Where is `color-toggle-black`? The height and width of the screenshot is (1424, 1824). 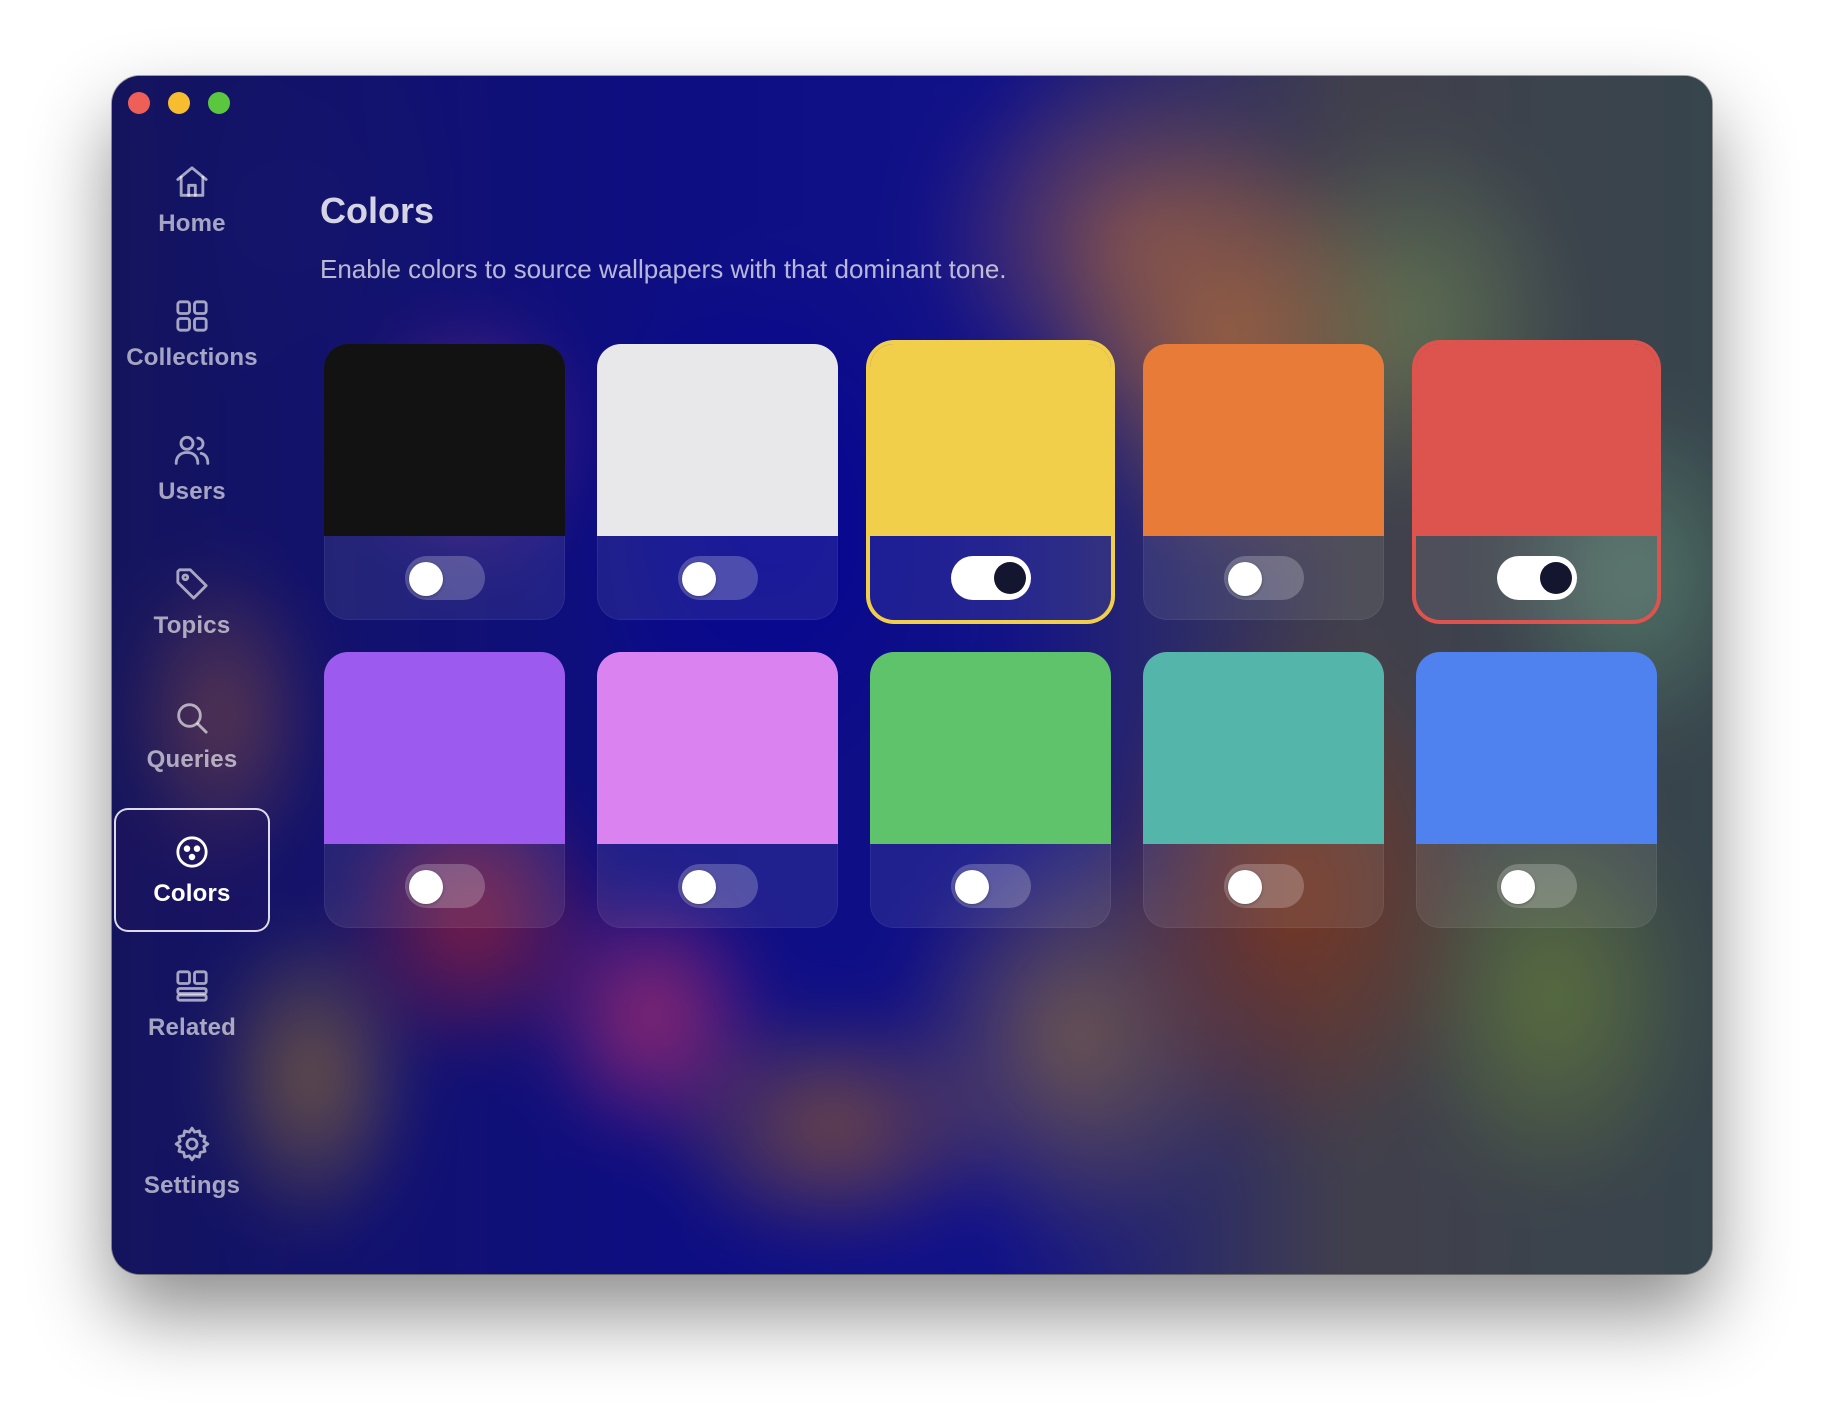 color-toggle-black is located at coordinates (444, 578).